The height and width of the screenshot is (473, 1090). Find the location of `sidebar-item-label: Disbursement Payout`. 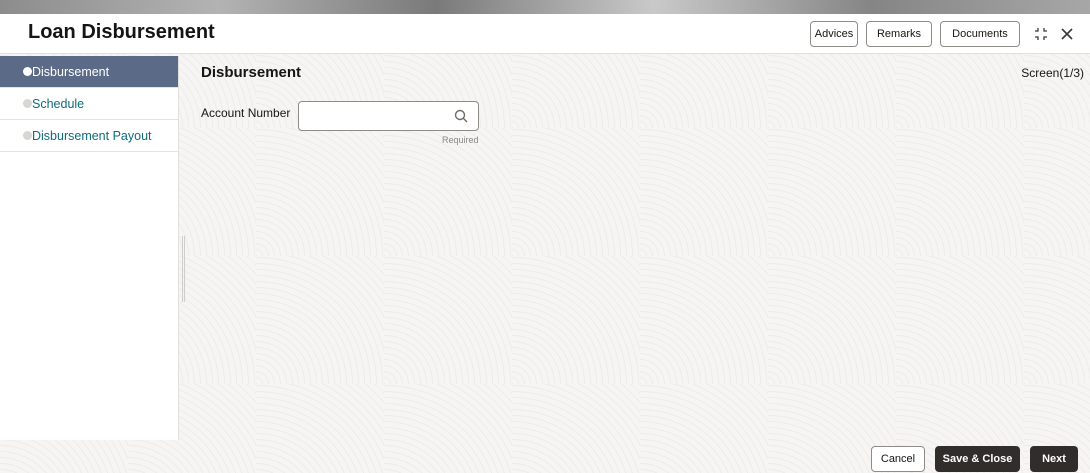

sidebar-item-label: Disbursement Payout is located at coordinates (92, 136).